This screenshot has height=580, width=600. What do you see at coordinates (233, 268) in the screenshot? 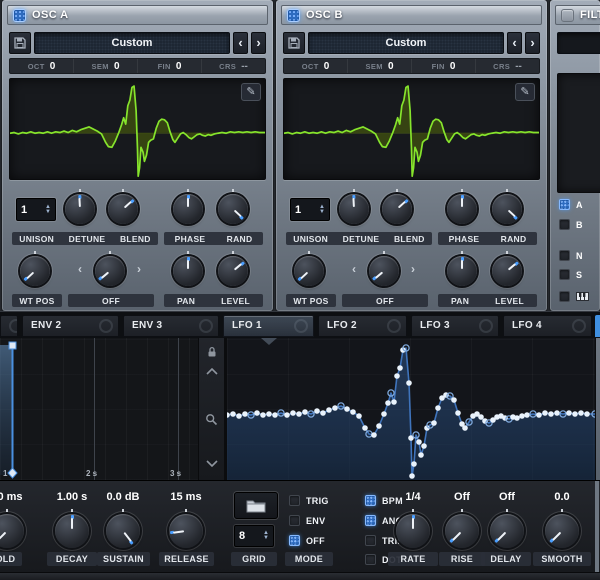
I see `osc-a-level-knob` at bounding box center [233, 268].